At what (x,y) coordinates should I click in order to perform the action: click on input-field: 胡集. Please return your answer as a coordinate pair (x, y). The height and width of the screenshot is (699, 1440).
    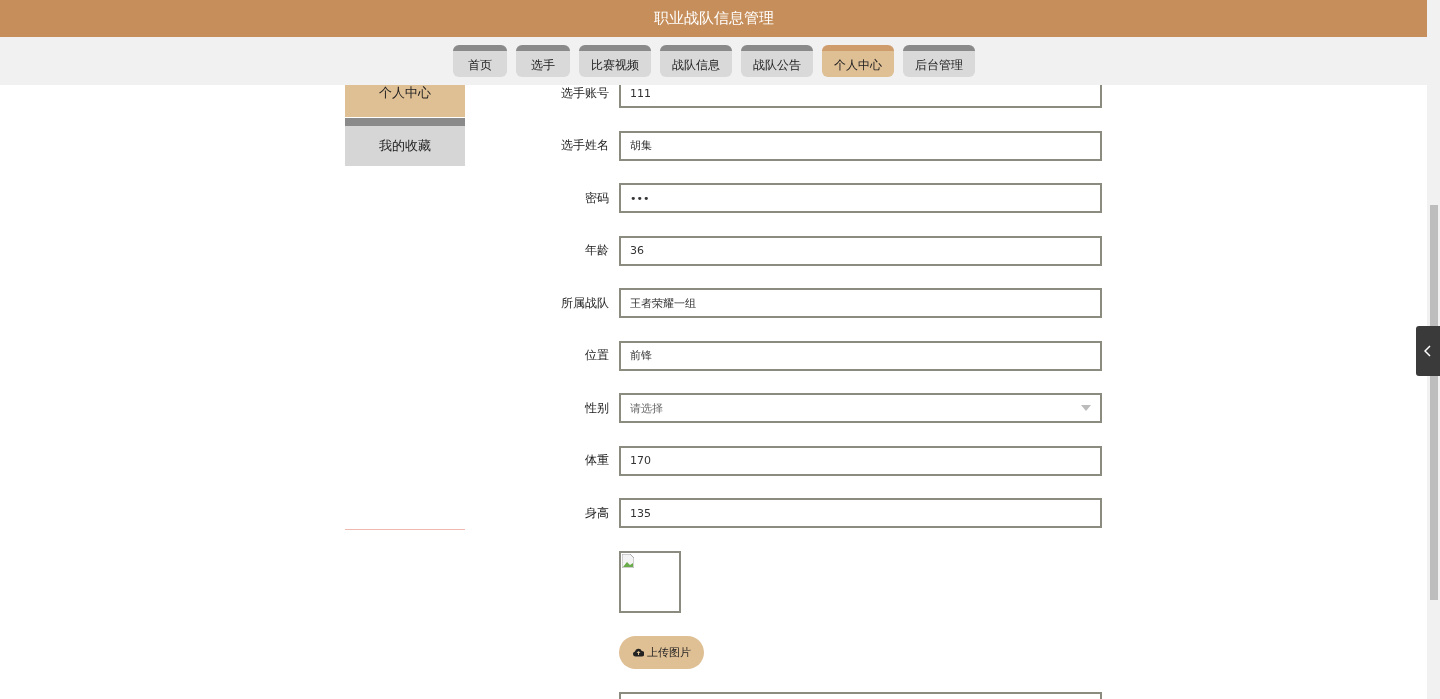
    Looking at the image, I should click on (860, 145).